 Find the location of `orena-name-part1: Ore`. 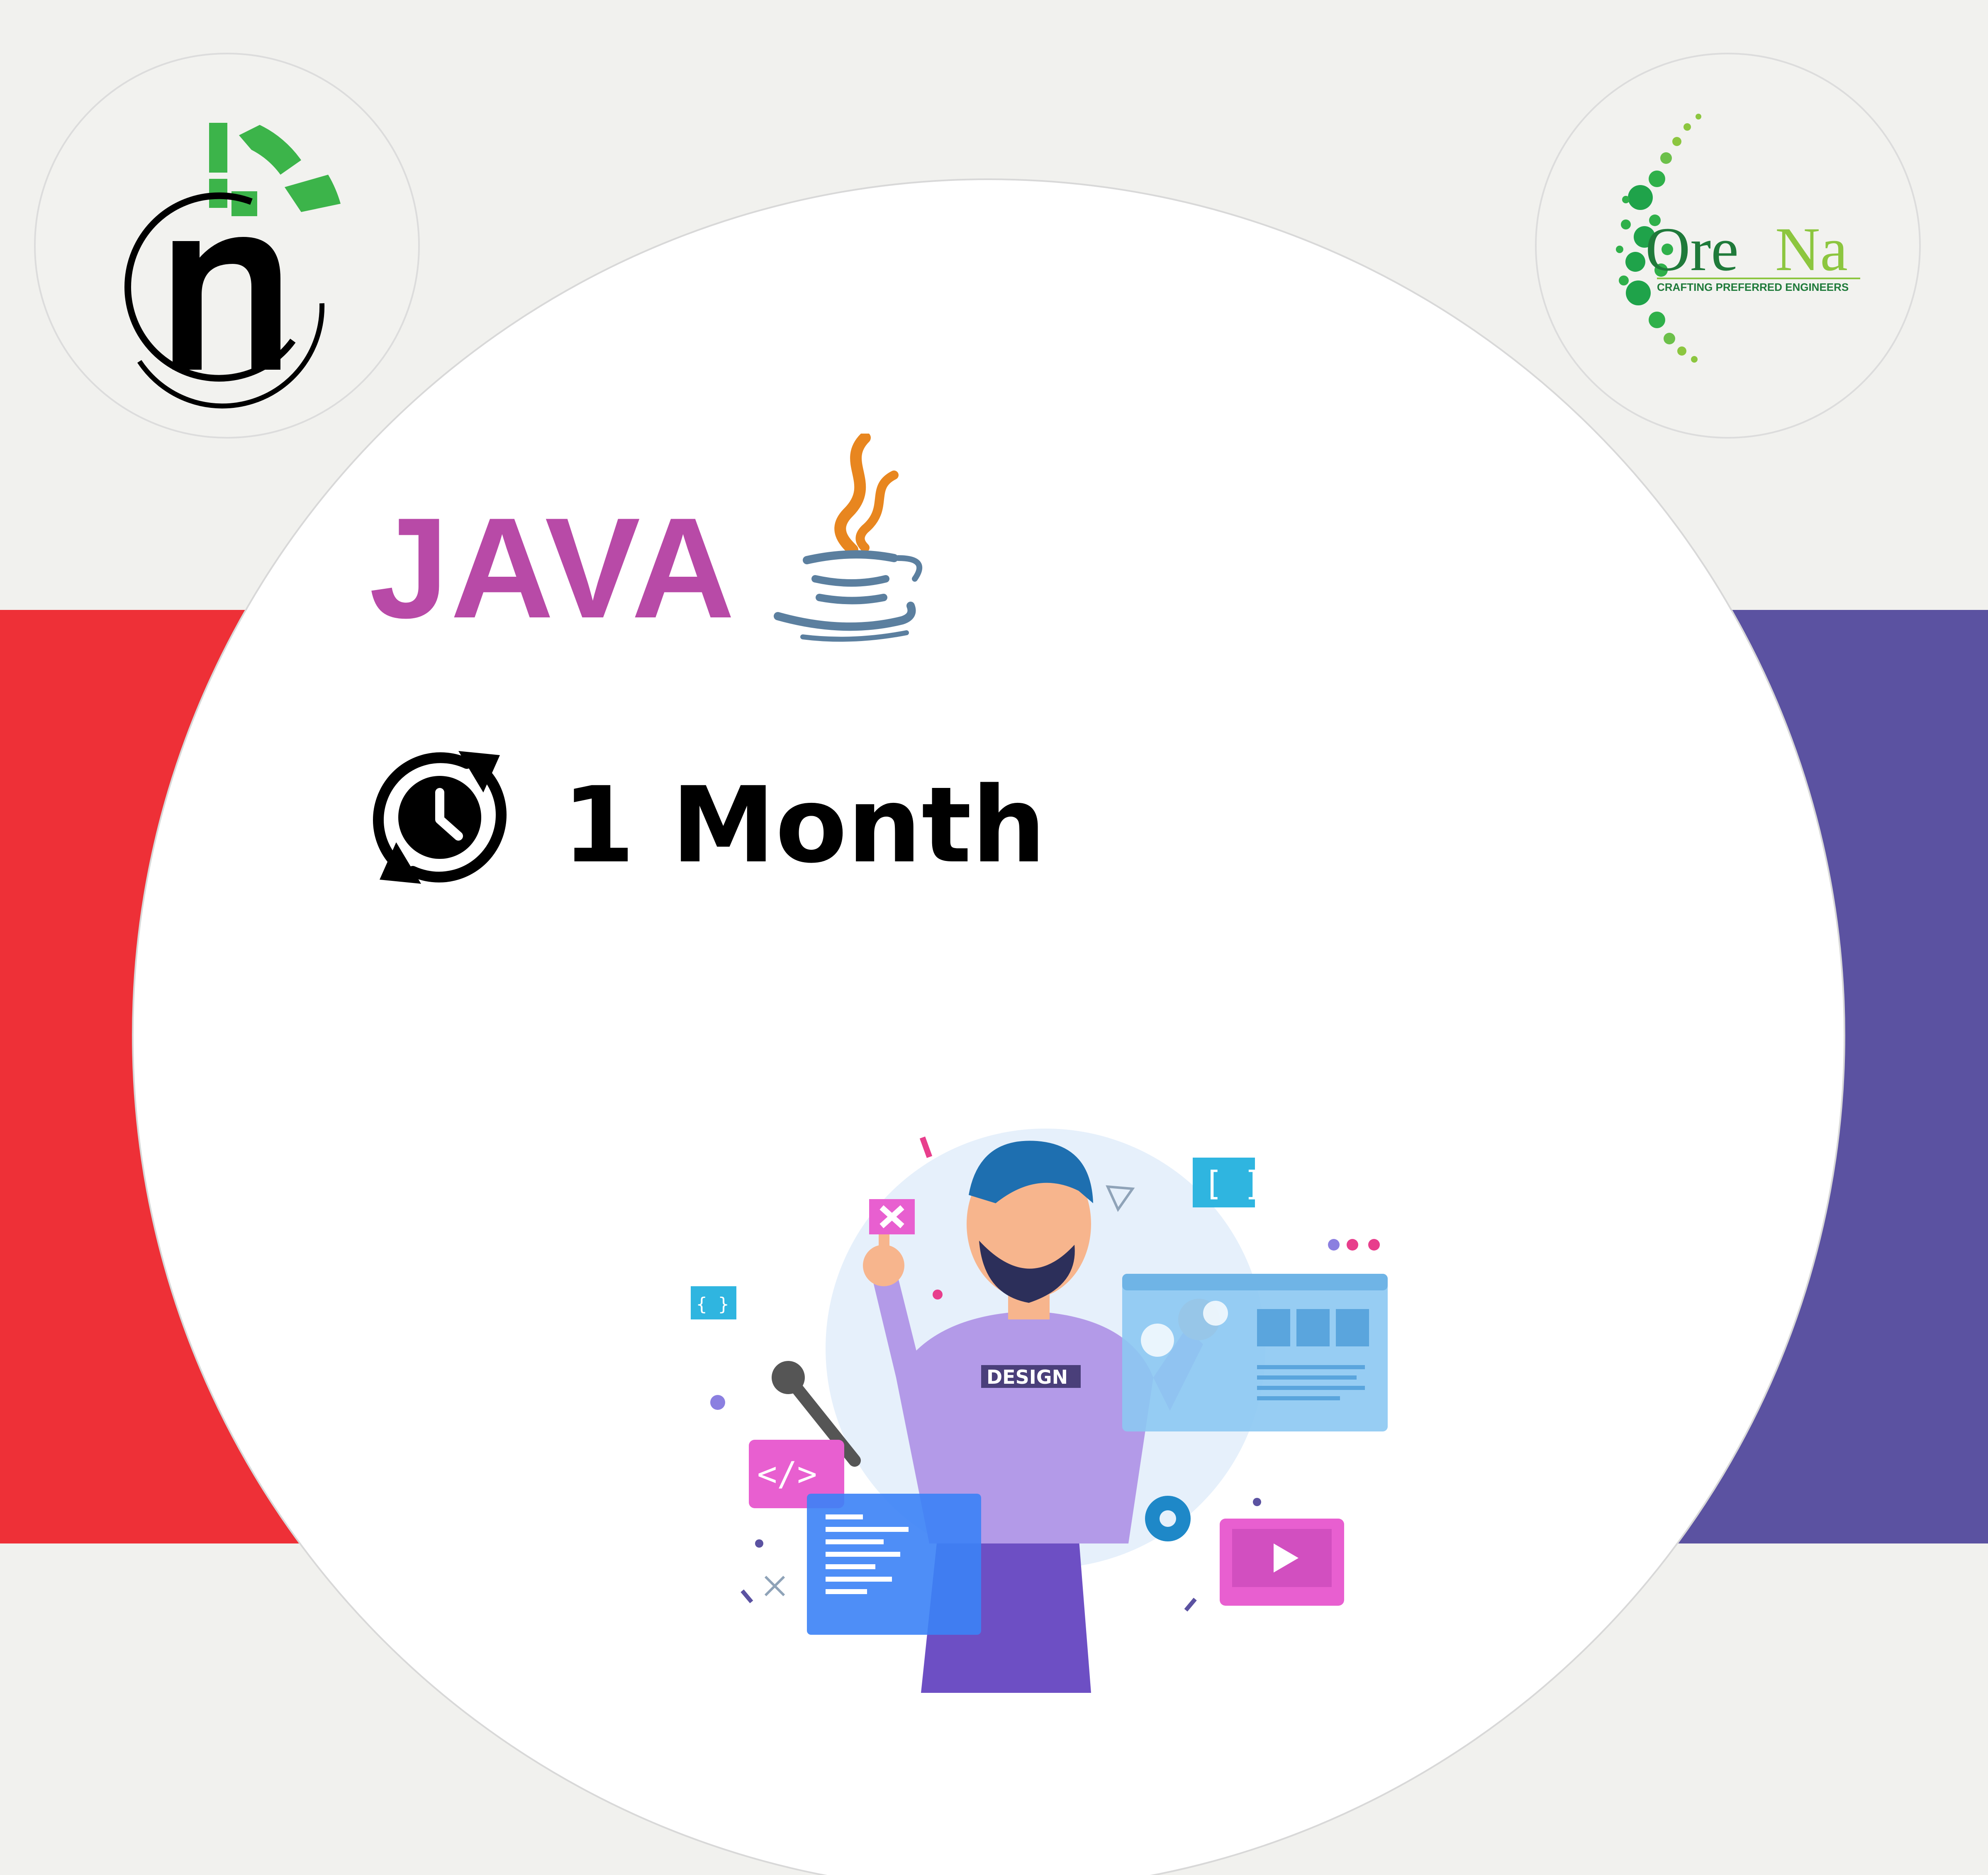

orena-name-part1: Ore is located at coordinates (1692, 249).